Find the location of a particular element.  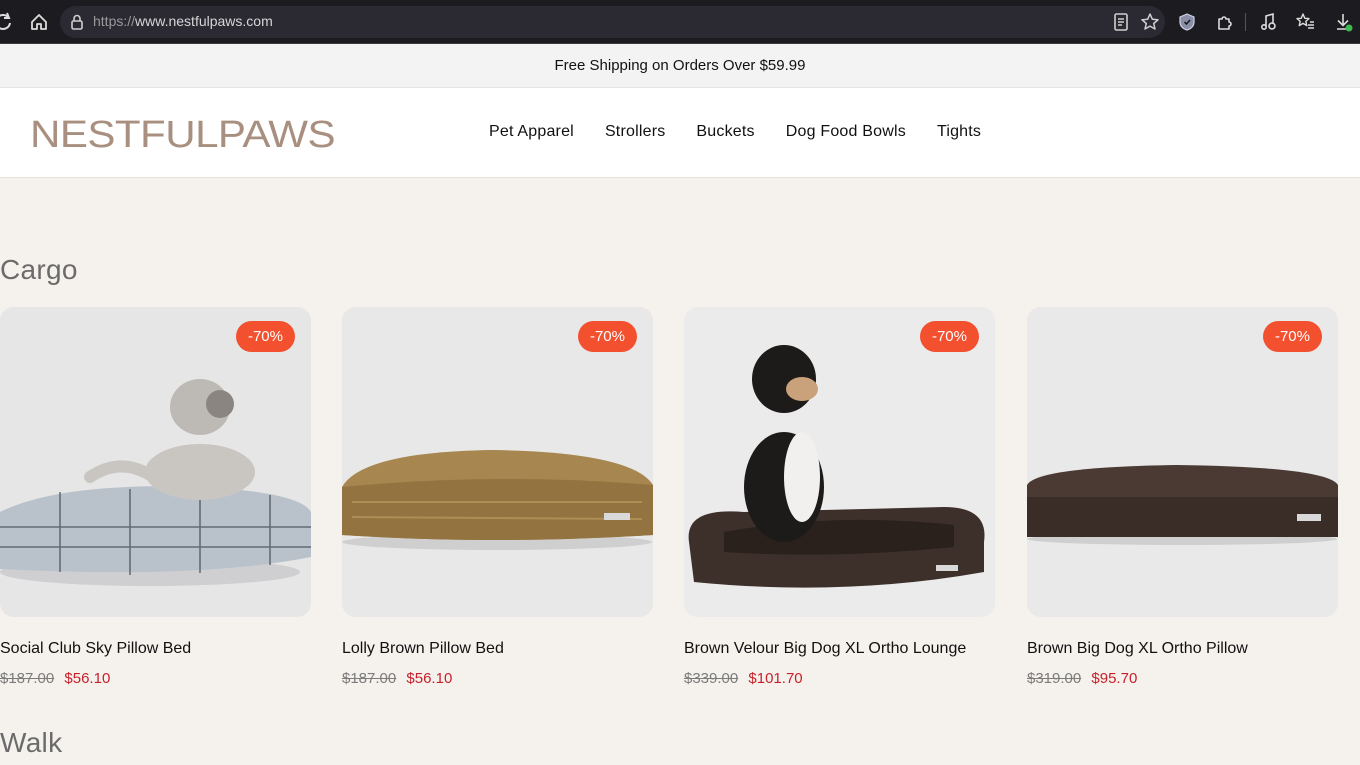

sale-price: $101.70 is located at coordinates (775, 678).